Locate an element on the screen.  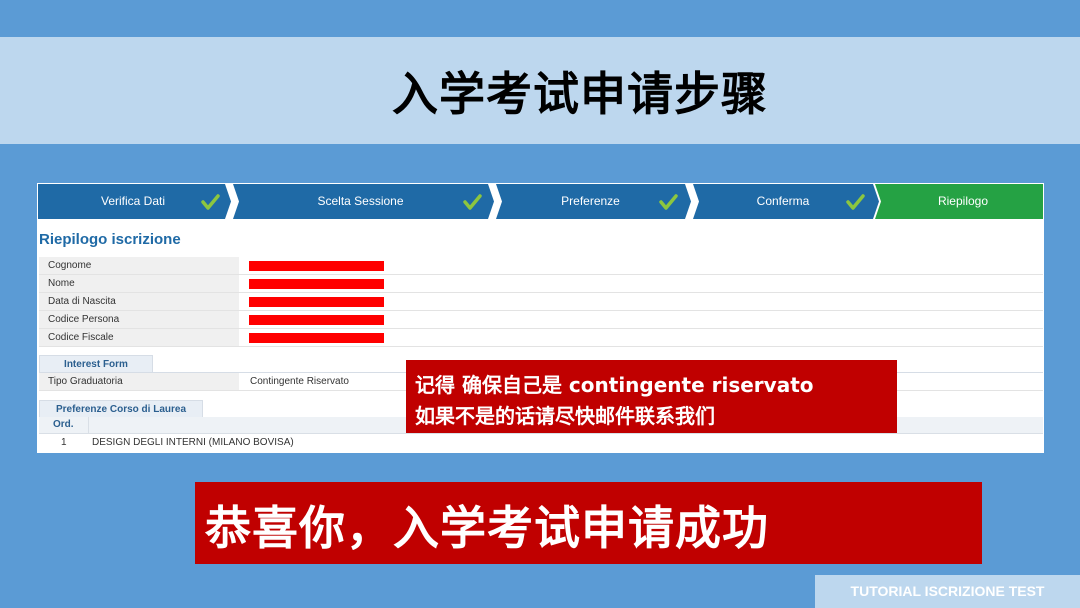
field-row-cognome: Cognome is located at coordinates (541, 266).